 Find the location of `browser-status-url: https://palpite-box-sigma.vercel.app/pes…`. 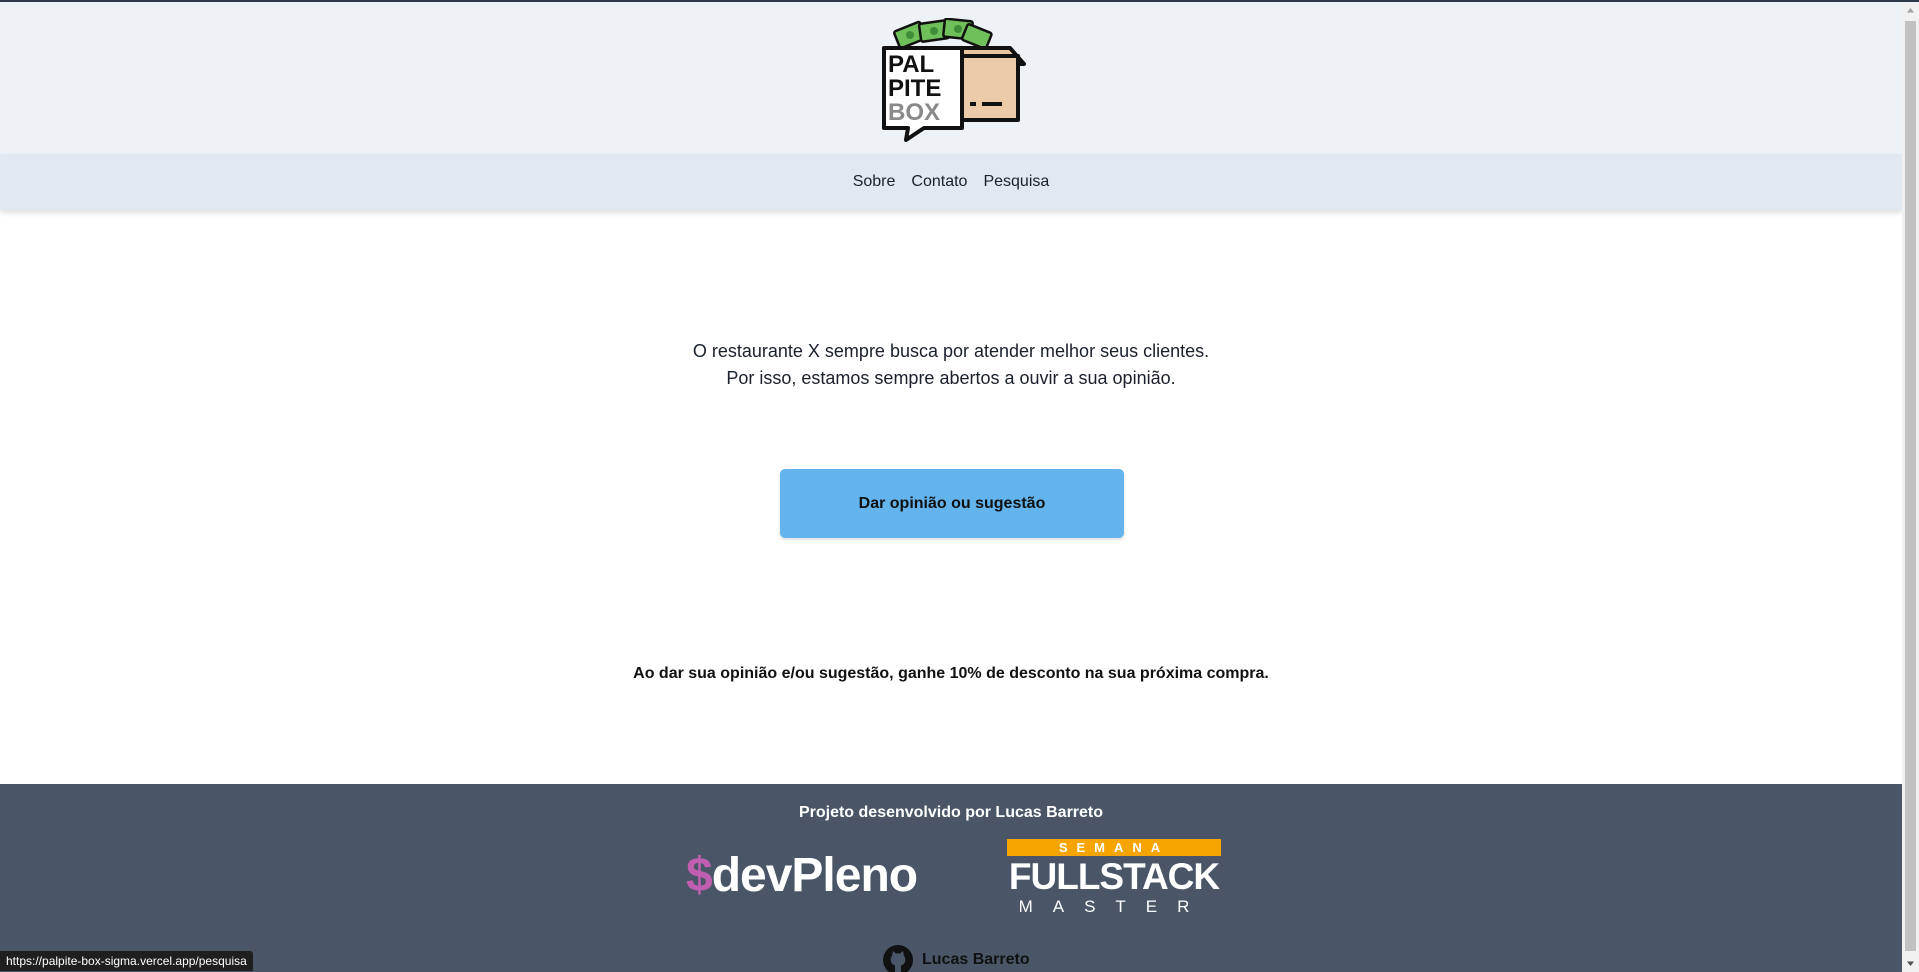

browser-status-url: https://palpite-box-sigma.vercel.app/pes… is located at coordinates (126, 961).